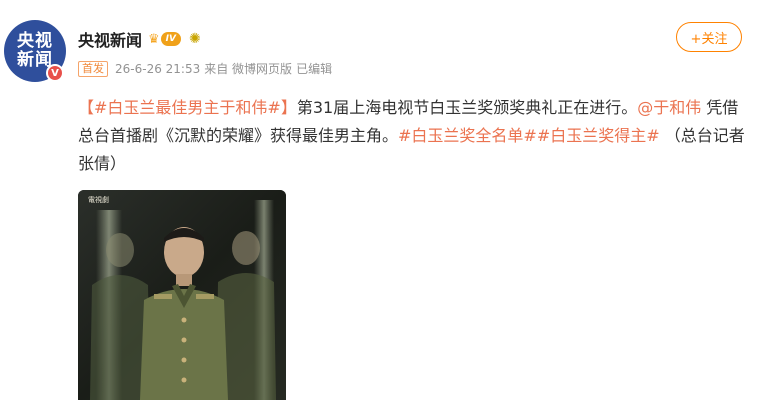 Image resolution: width=766 pixels, height=400 pixels. I want to click on post-body-text: 第31届上海电视节白玉兰奖颁奖典礼正在进行。, so click(467, 107).